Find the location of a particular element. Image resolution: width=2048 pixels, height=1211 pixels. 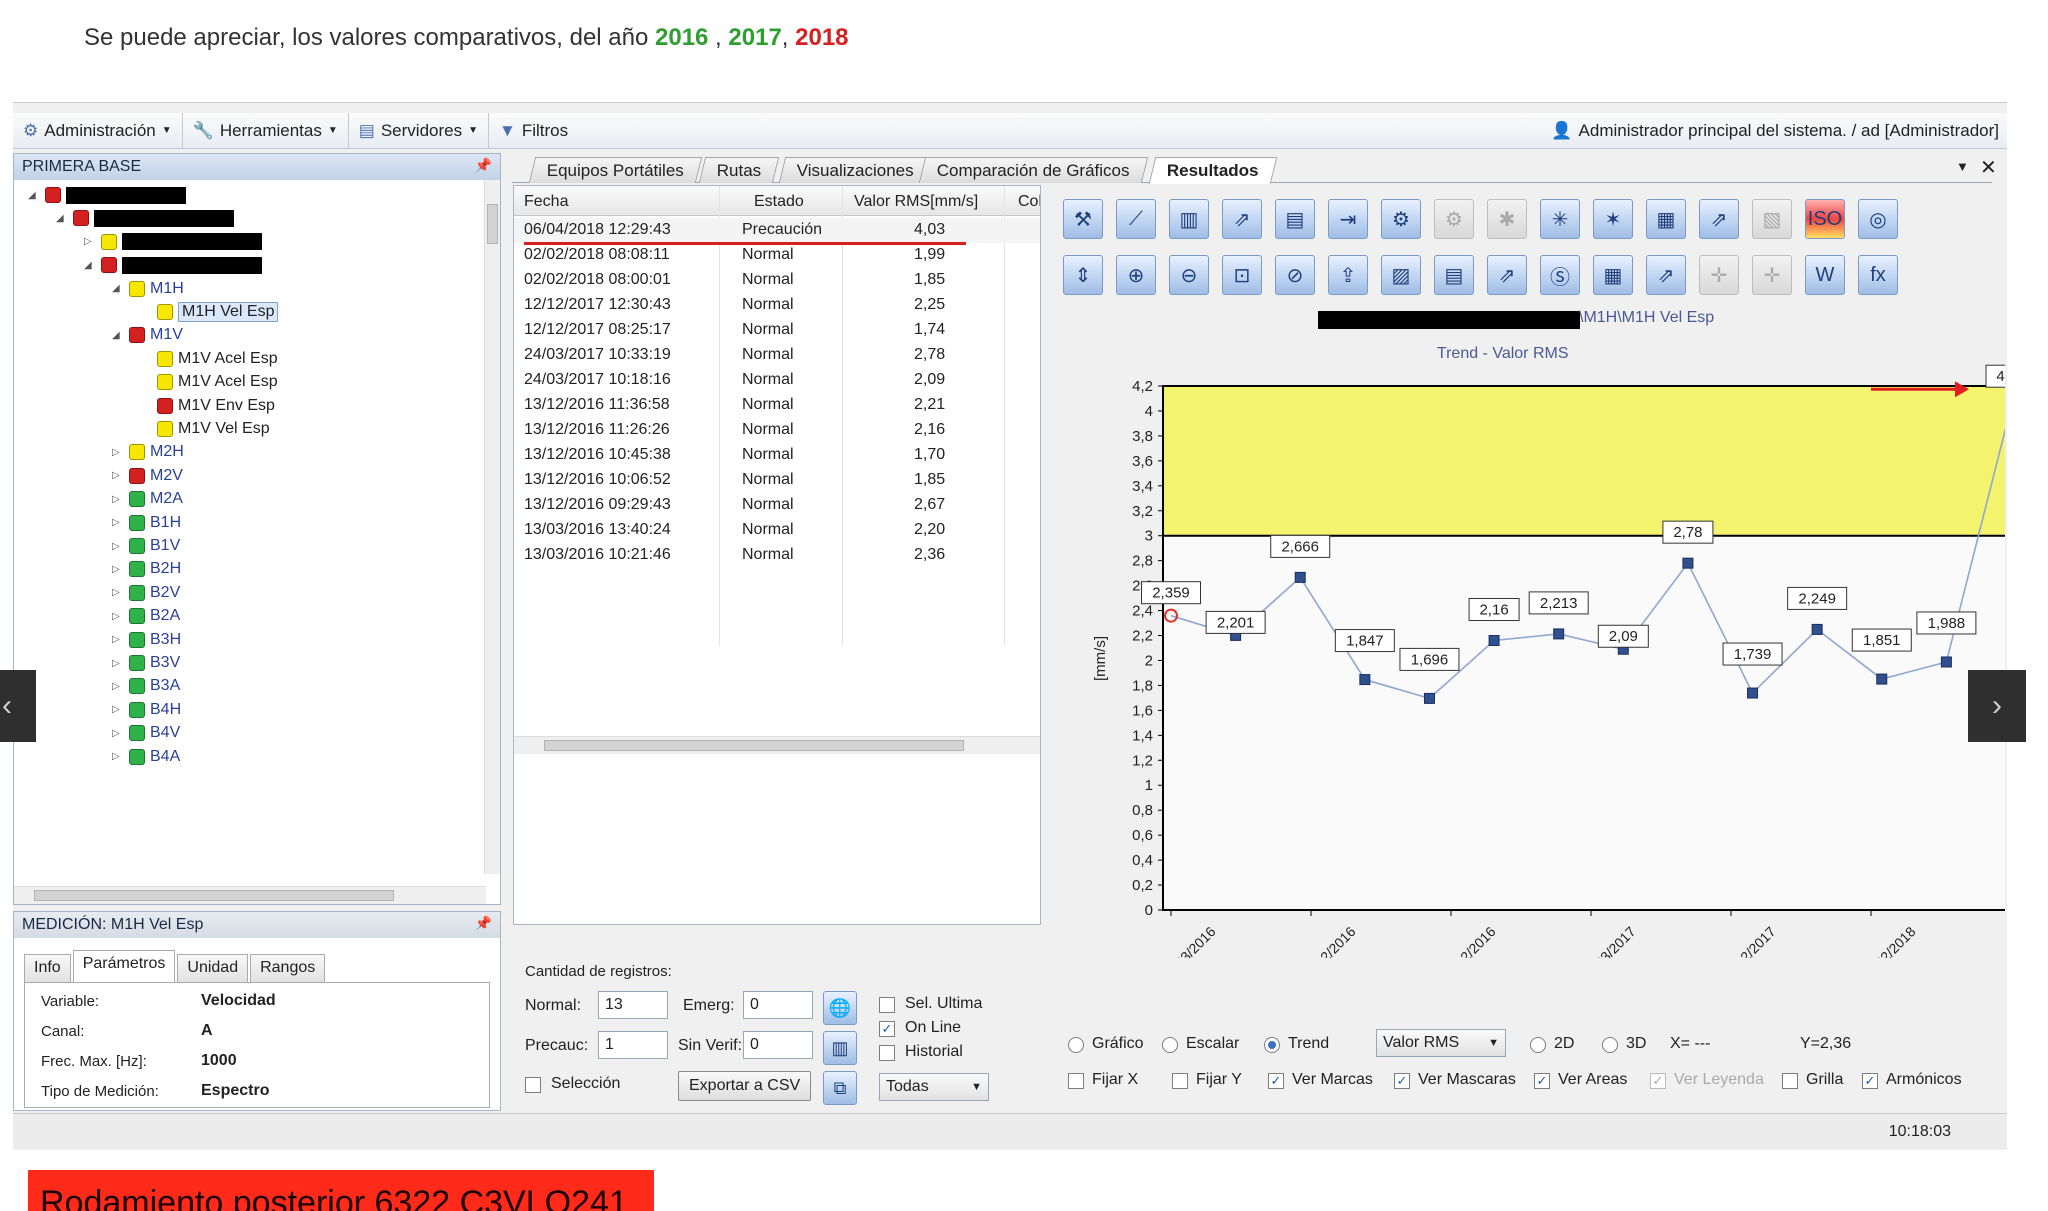

tree-node: ▷ B2A is located at coordinates (146, 616).